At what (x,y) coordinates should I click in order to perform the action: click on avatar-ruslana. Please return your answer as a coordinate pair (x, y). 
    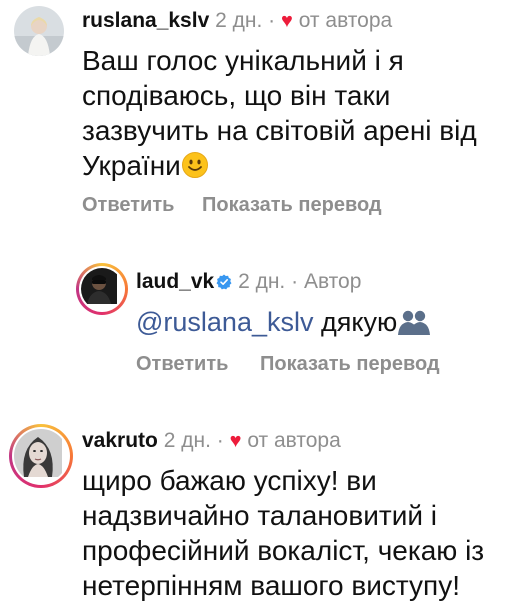
    Looking at the image, I should click on (39, 31).